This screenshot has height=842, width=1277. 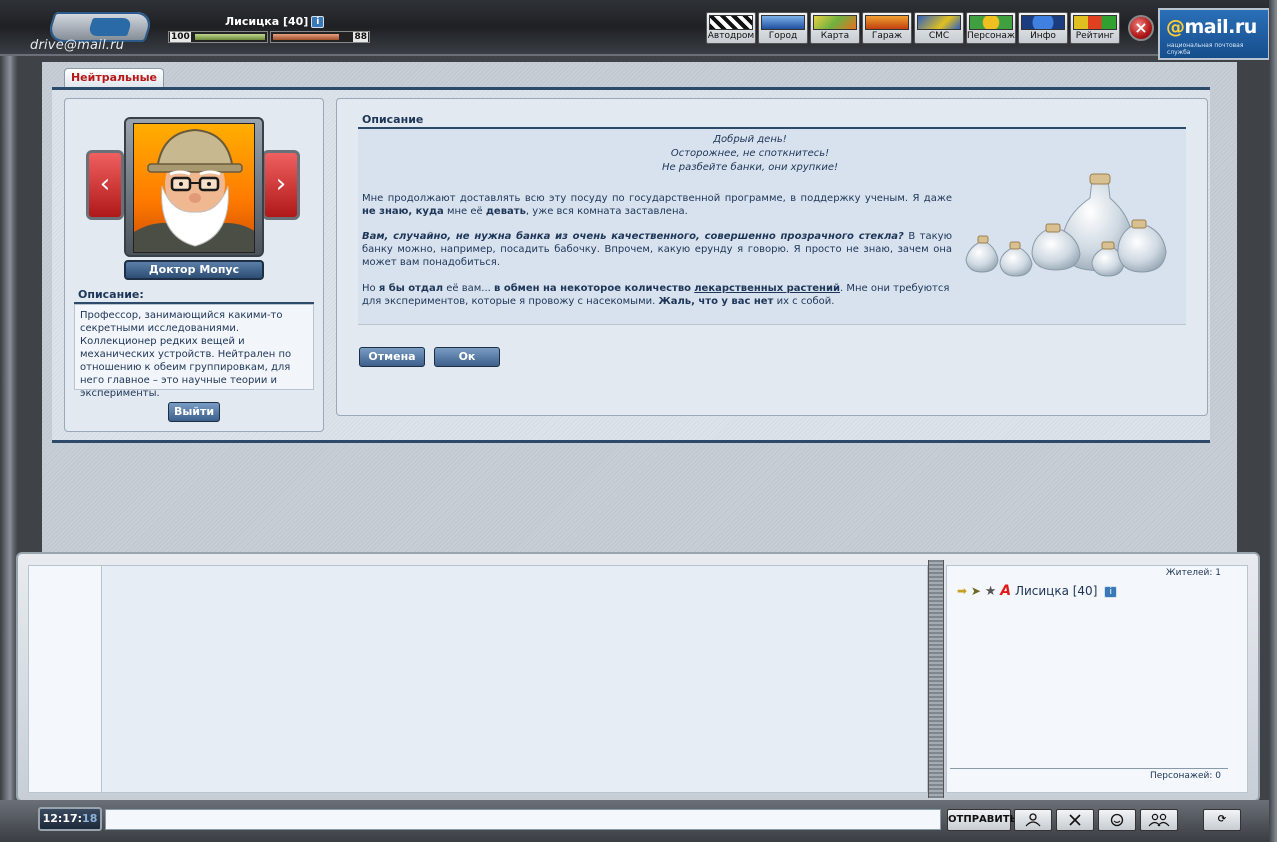 I want to click on group-icon, so click(x=1159, y=820).